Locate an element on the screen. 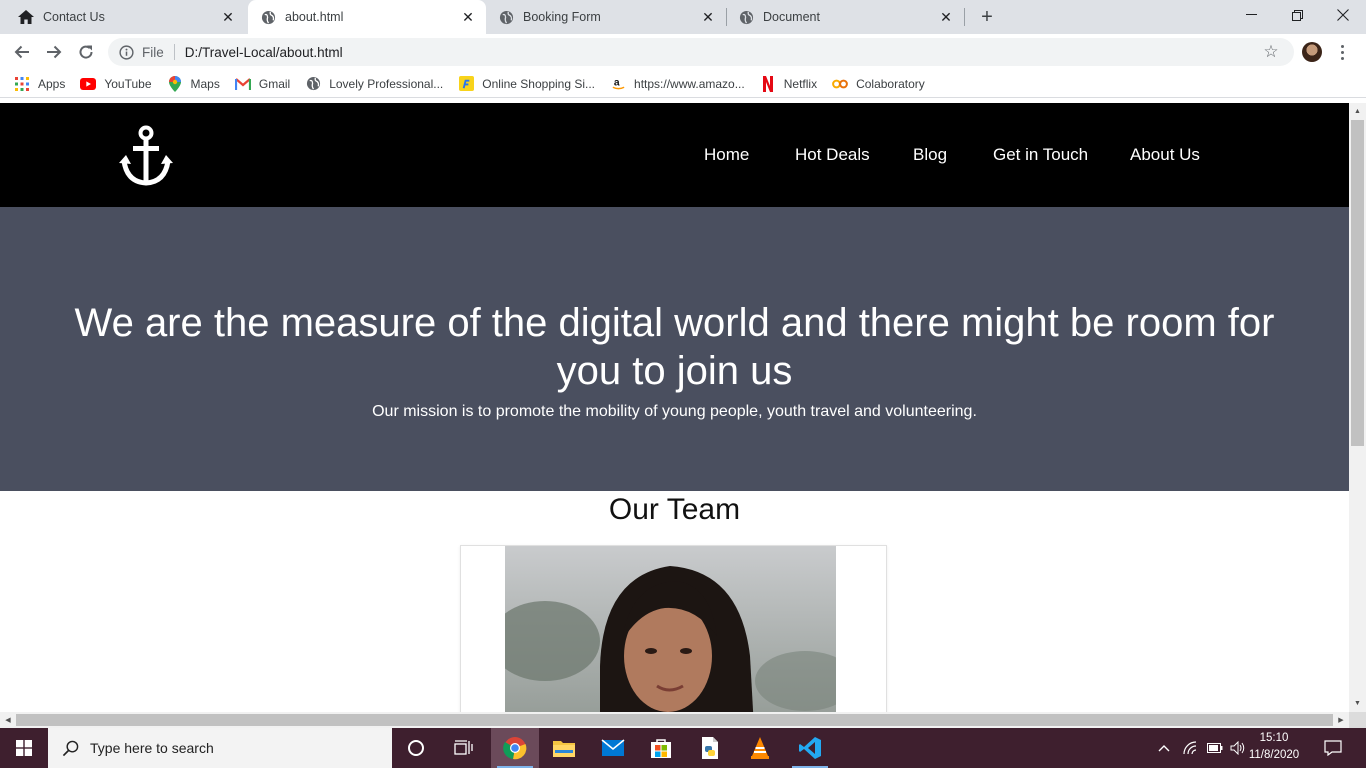 This screenshot has width=1366, height=768. bookmark-label: YouTube is located at coordinates (128, 83).